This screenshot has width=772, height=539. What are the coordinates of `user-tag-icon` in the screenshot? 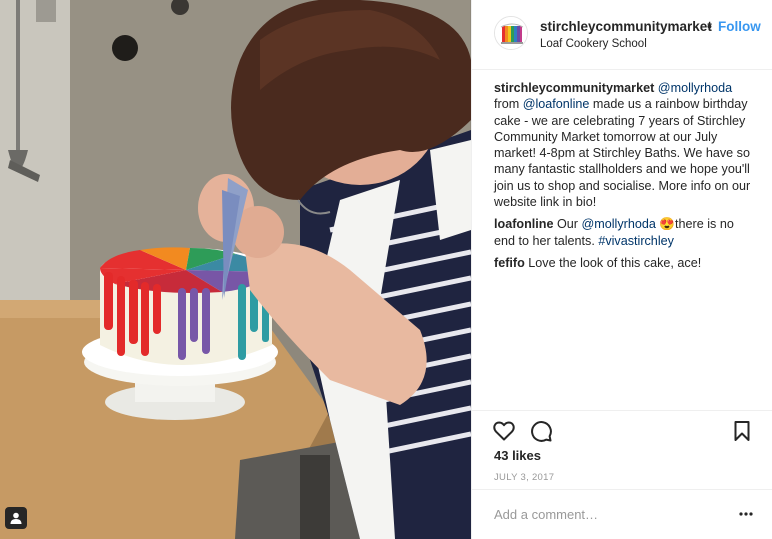 It's located at (16, 518).